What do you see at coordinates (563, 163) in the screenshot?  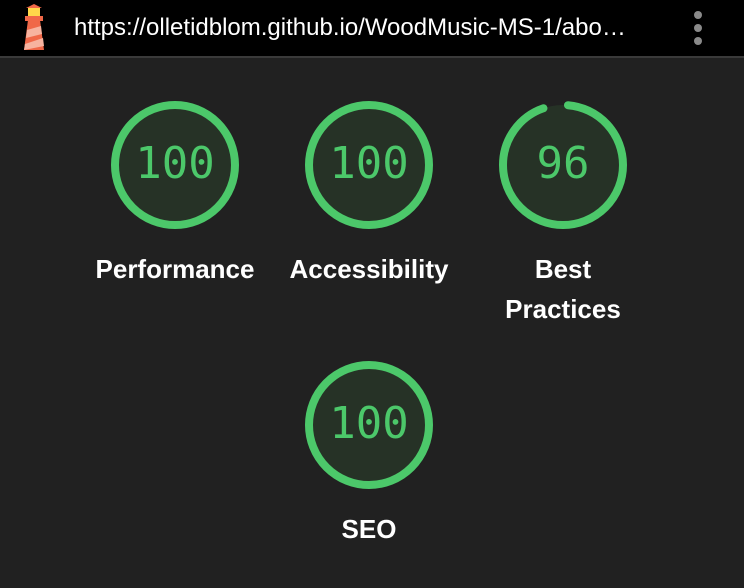 I see `gauge-score: 96` at bounding box center [563, 163].